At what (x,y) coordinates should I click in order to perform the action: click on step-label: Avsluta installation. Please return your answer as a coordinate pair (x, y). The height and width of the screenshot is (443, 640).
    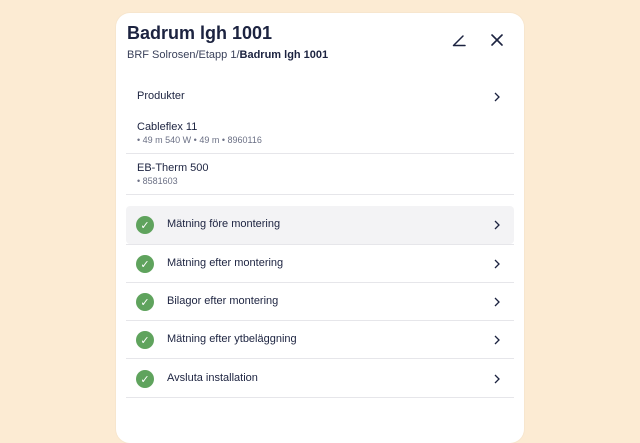
    Looking at the image, I should click on (212, 378).